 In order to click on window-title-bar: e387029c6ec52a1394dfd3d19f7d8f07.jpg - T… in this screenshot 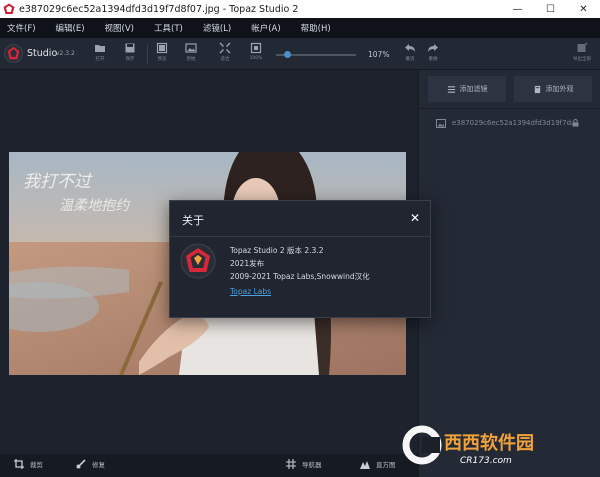, I will do `click(300, 9)`.